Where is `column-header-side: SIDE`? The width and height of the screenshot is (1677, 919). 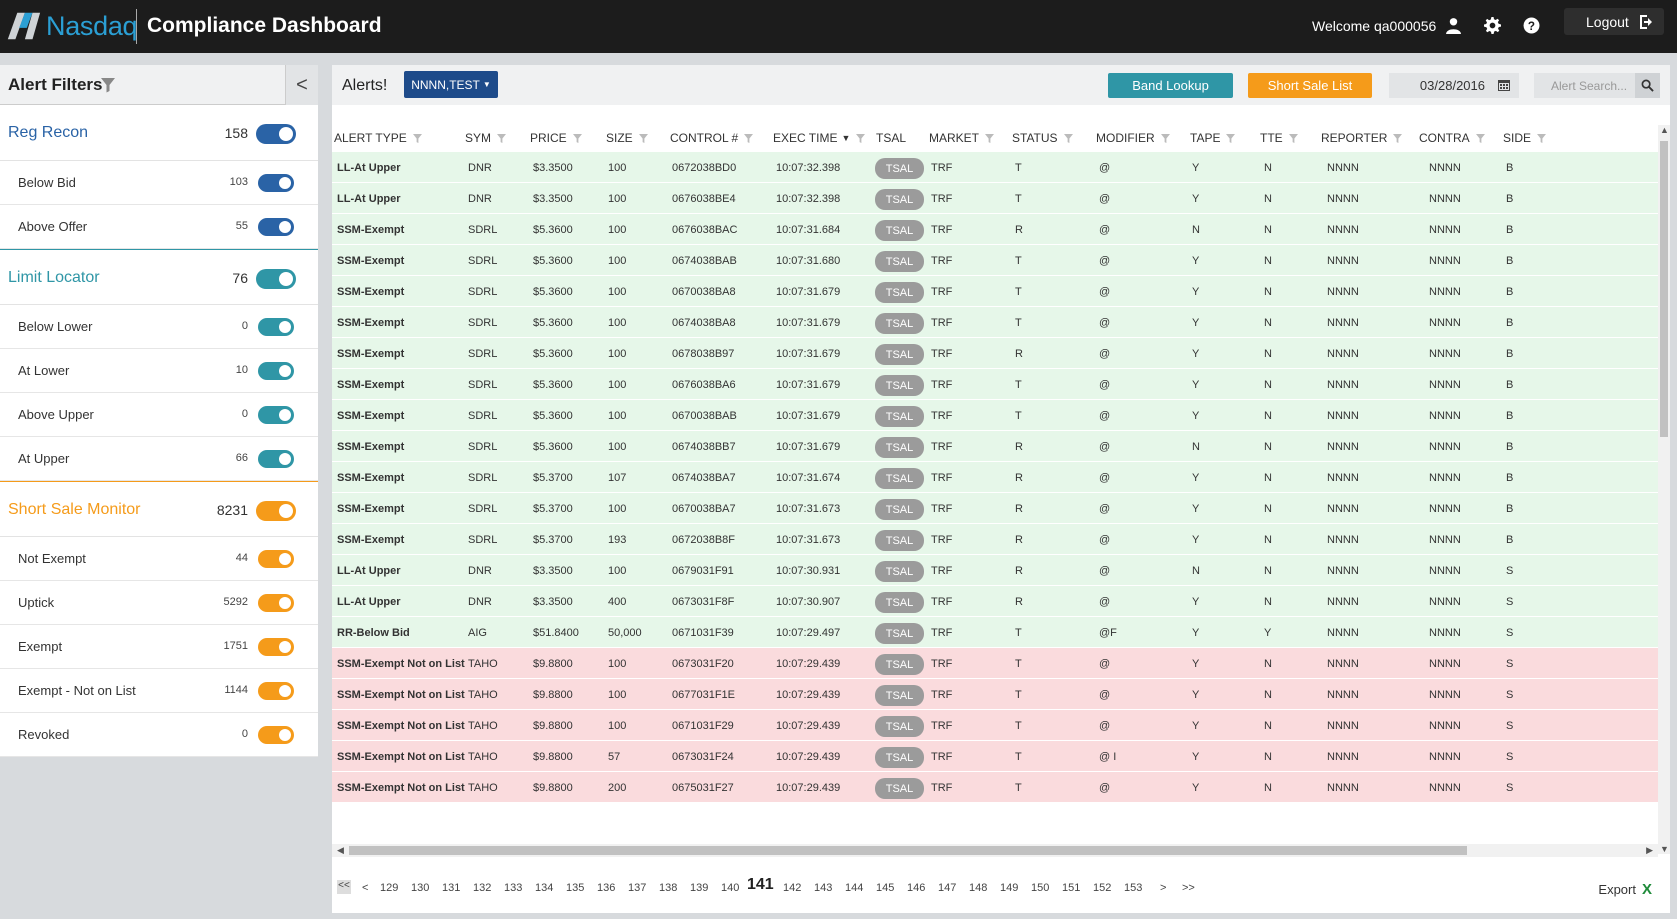 column-header-side: SIDE is located at coordinates (1525, 138).